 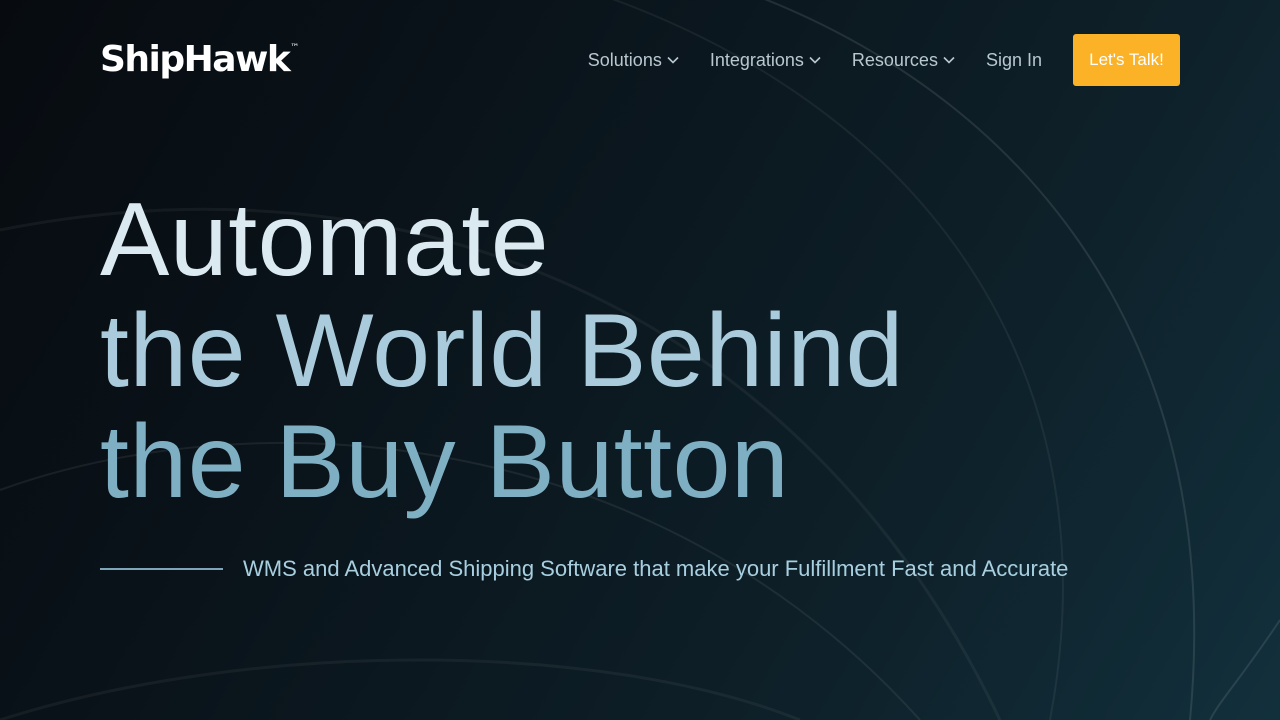 I want to click on lets-talk-label: Let's Talk!, so click(x=1126, y=59).